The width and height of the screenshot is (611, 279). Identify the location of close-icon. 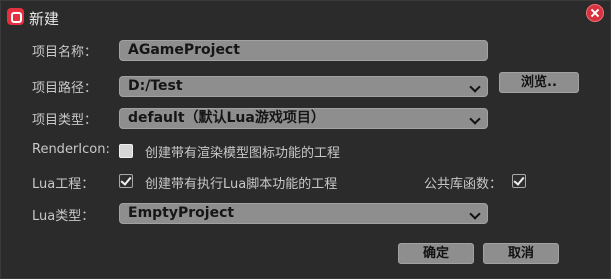
(595, 13).